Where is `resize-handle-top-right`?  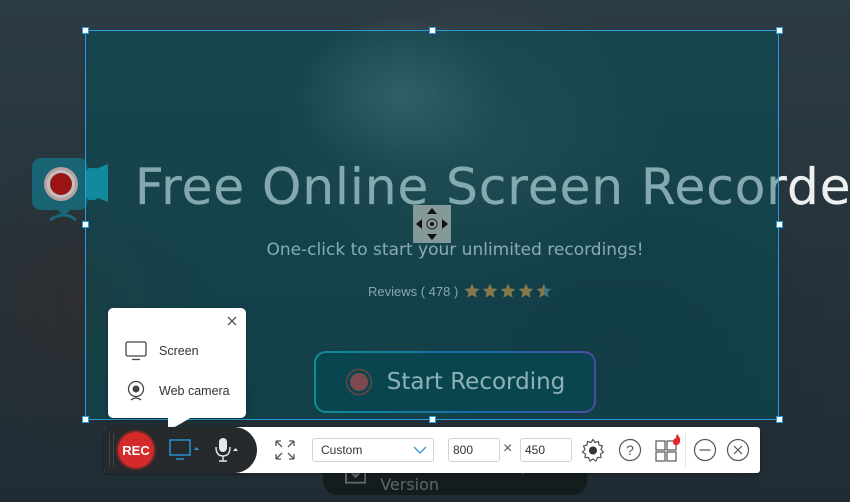 resize-handle-top-right is located at coordinates (779, 30).